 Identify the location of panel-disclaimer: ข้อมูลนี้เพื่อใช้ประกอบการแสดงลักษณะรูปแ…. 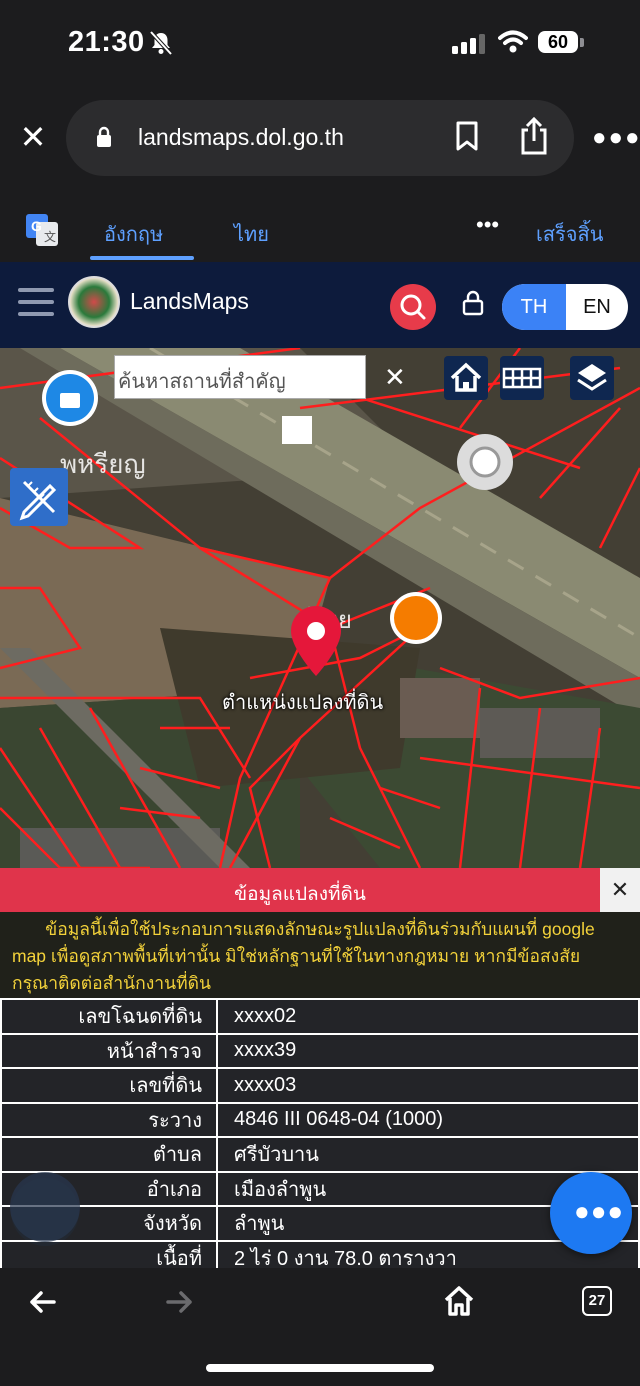
(320, 956).